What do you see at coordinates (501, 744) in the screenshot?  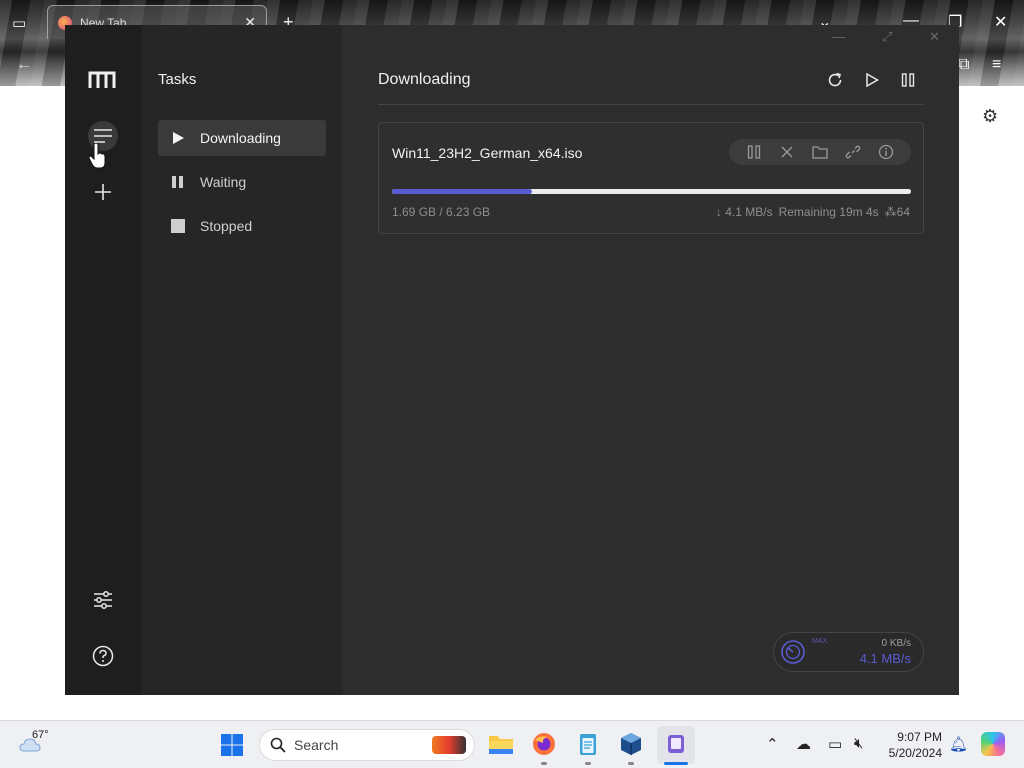 I see `file-explorer-icon` at bounding box center [501, 744].